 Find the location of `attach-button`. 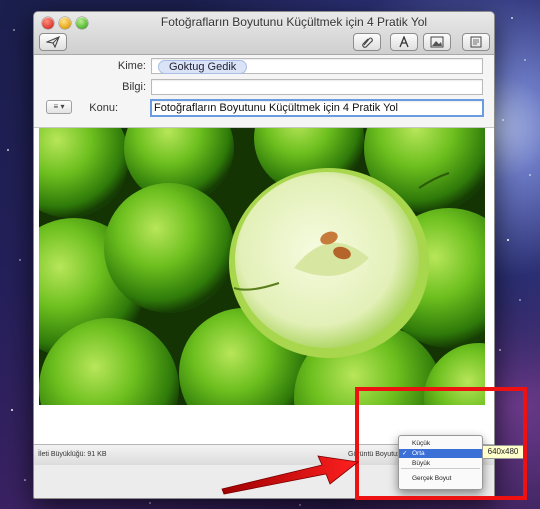

attach-button is located at coordinates (367, 42).